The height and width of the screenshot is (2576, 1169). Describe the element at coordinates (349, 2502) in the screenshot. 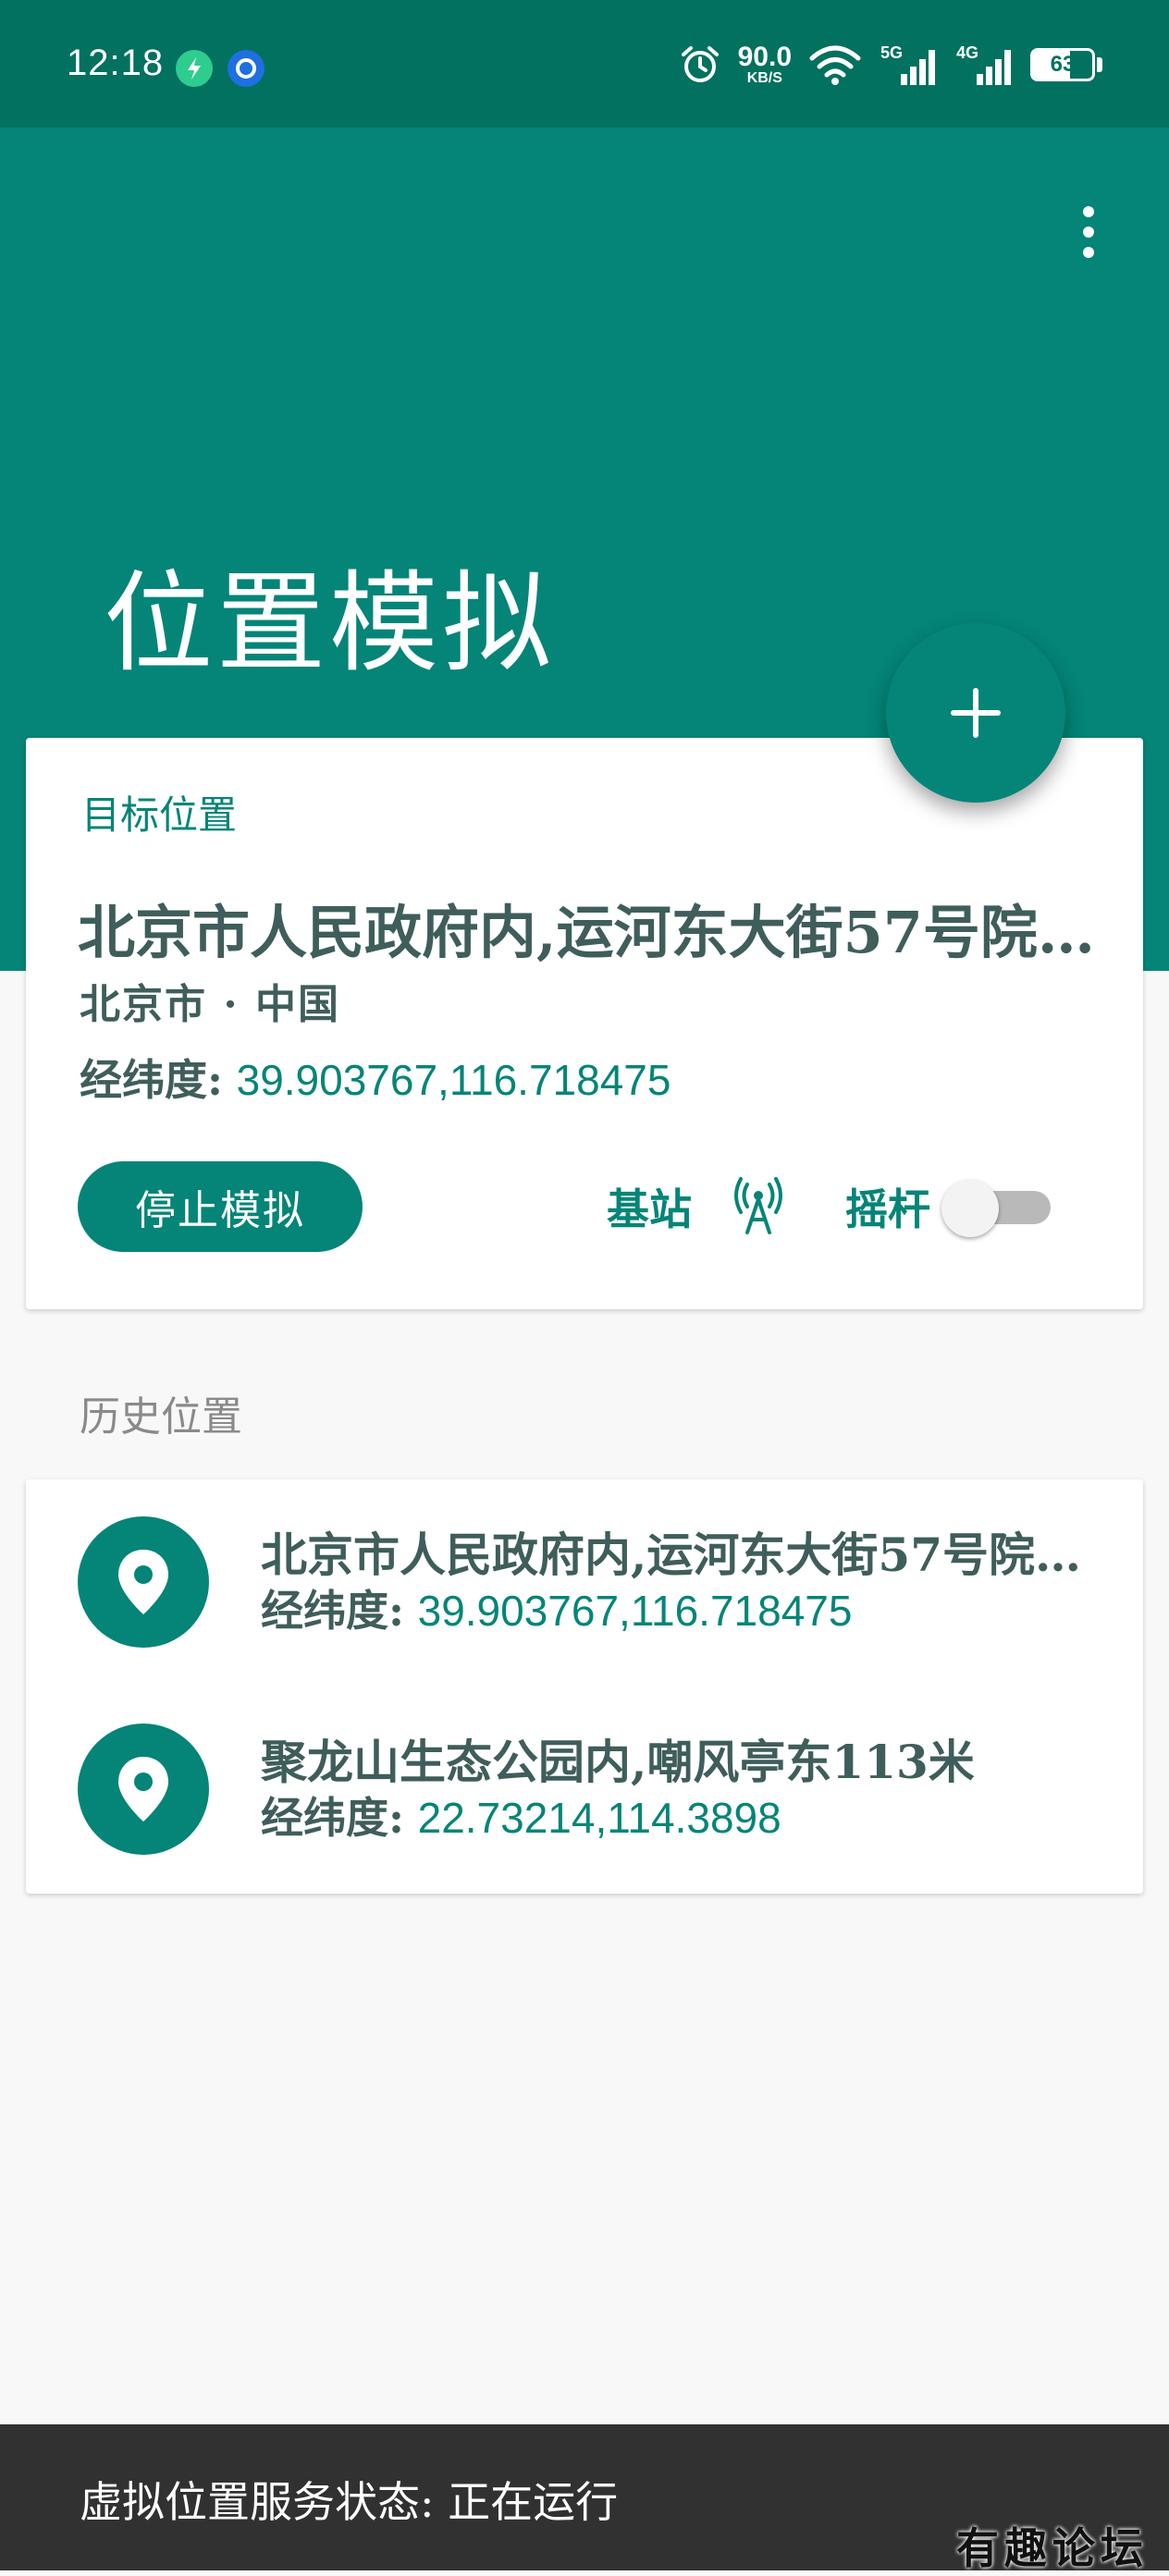

I see `service-status-text: 虚拟位置服务状态: 正在运行` at that location.